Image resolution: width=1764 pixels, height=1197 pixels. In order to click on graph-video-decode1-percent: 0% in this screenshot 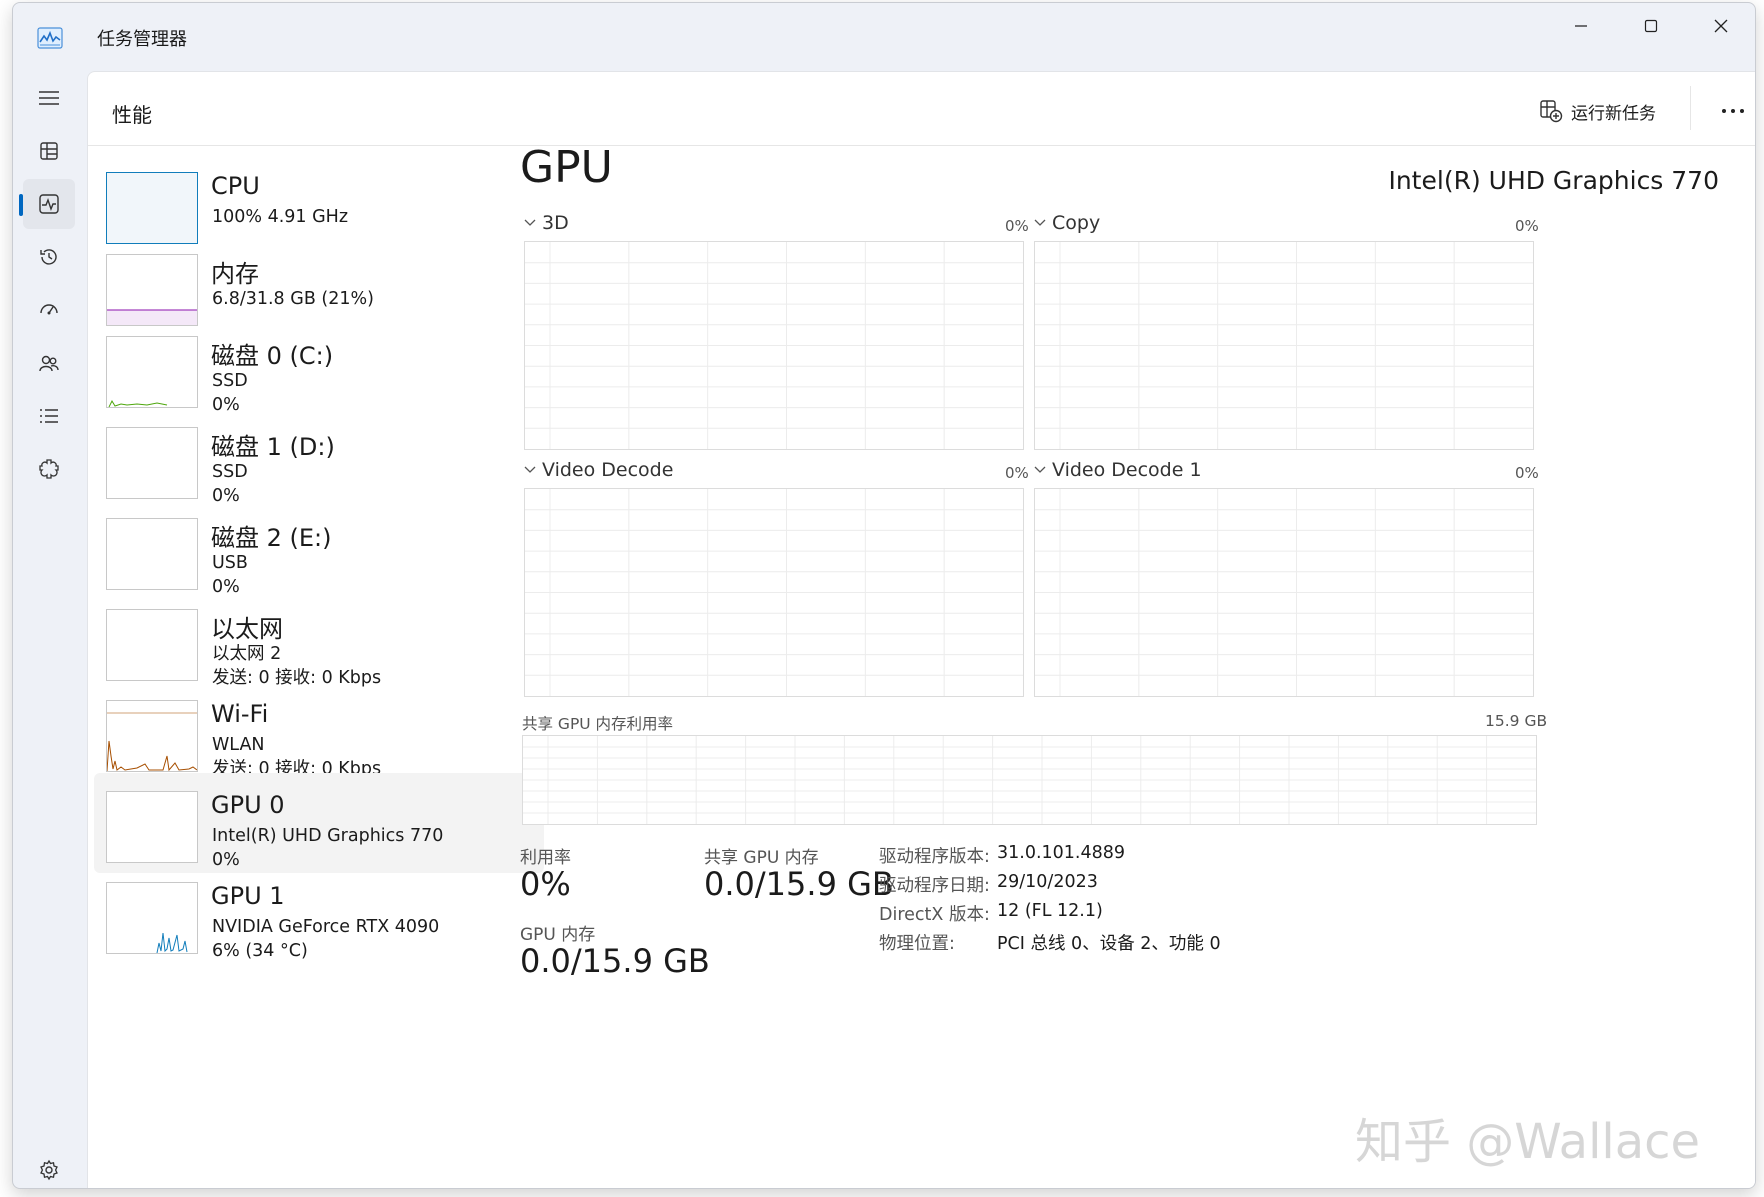, I will do `click(1527, 473)`.